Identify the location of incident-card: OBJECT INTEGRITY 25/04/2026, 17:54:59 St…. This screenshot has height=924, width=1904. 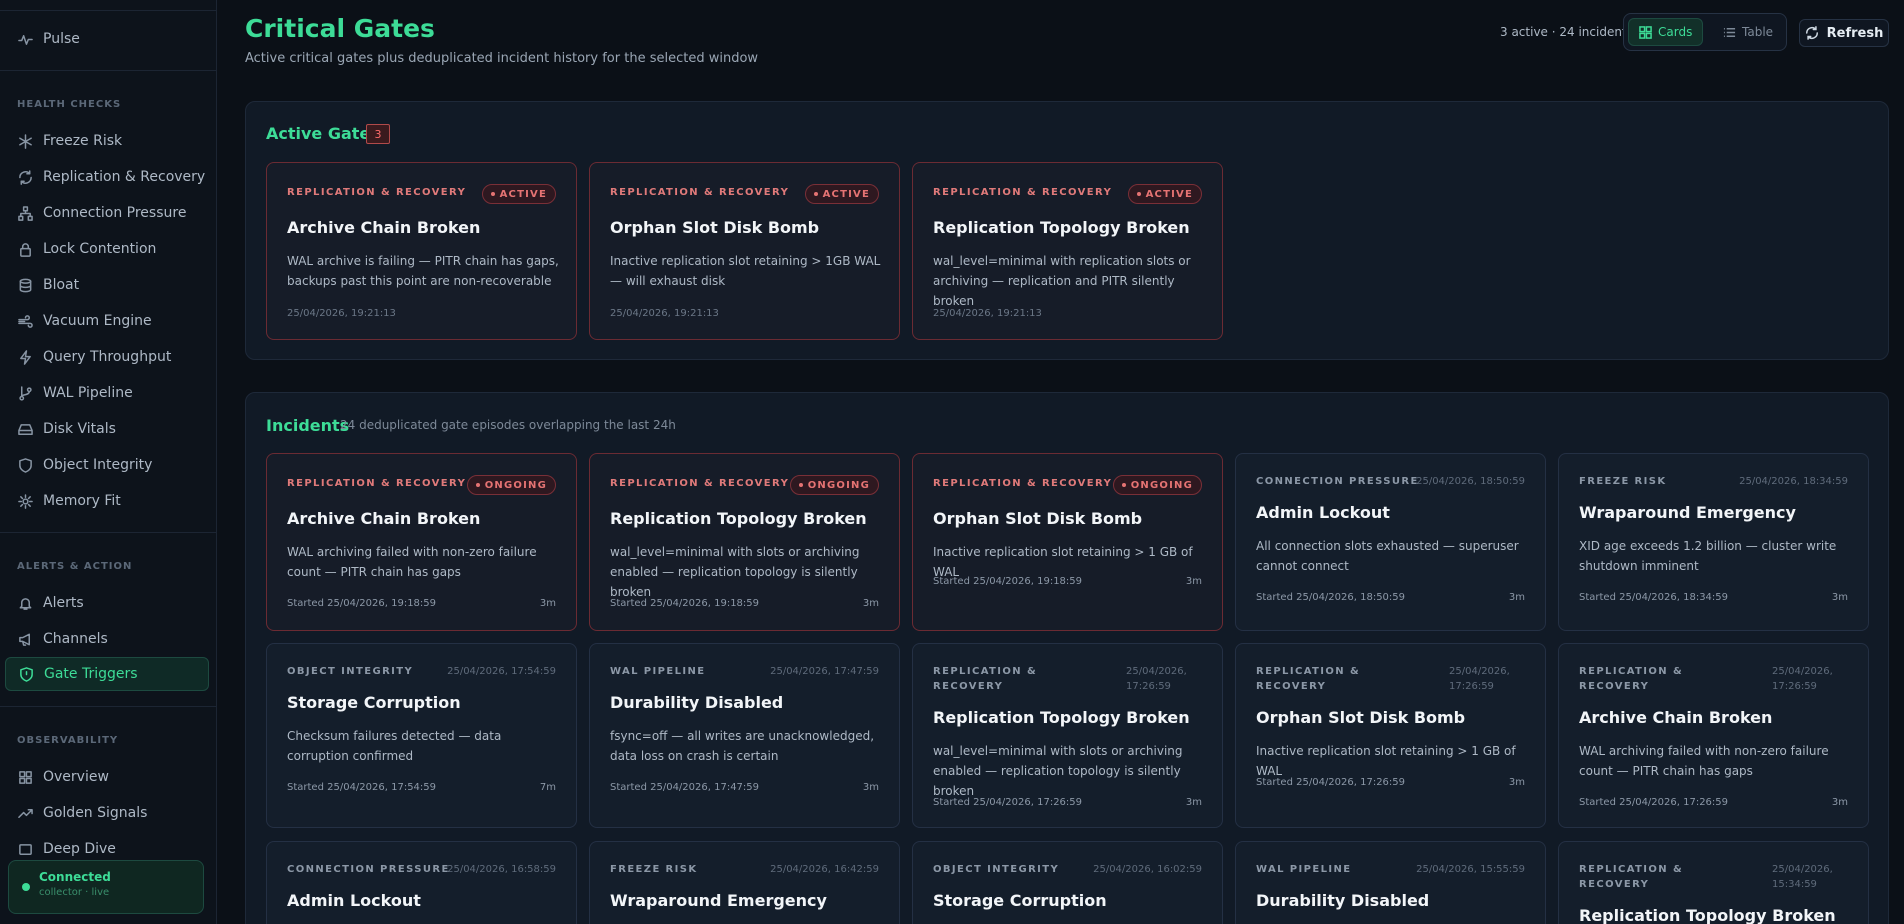
(421, 735).